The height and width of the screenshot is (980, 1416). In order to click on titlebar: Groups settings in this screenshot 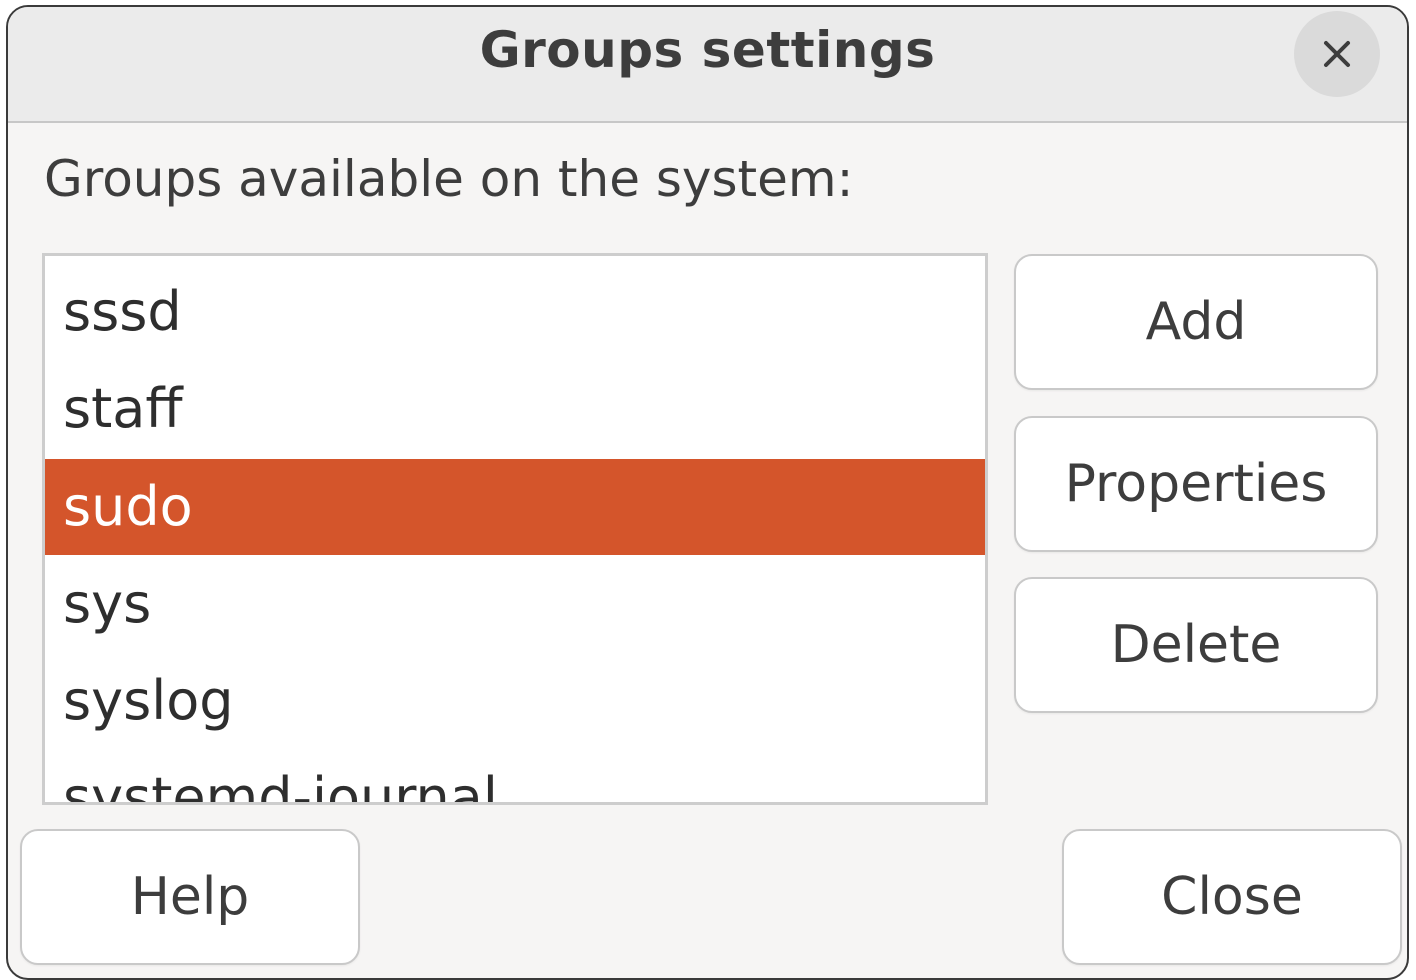, I will do `click(707, 65)`.